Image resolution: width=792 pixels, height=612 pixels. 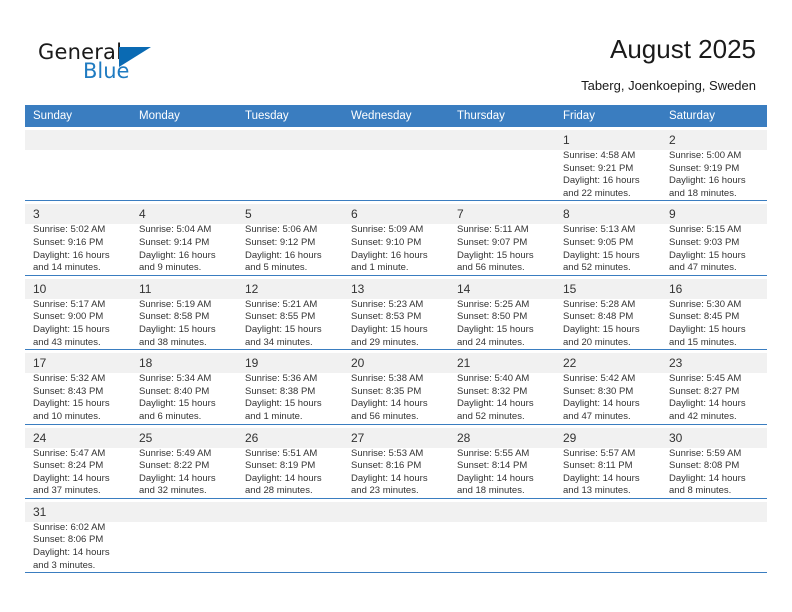 I want to click on day-number: 23, so click(x=714, y=363).